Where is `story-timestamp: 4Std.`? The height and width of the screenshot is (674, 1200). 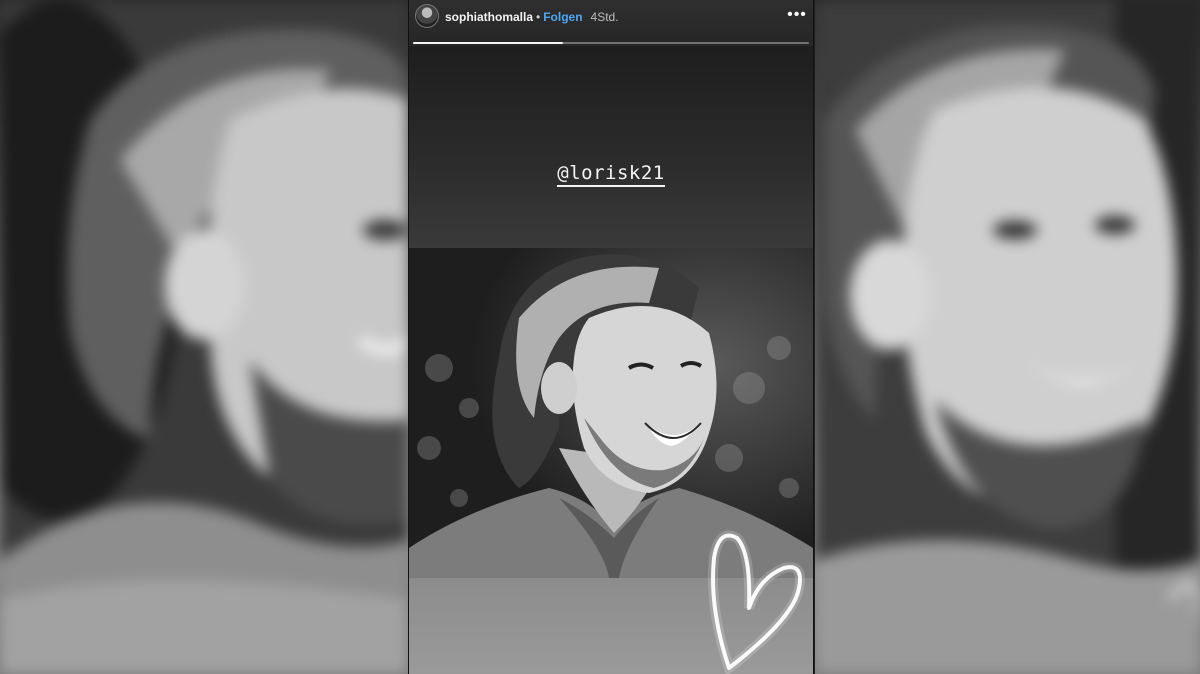
story-timestamp: 4Std. is located at coordinates (604, 17).